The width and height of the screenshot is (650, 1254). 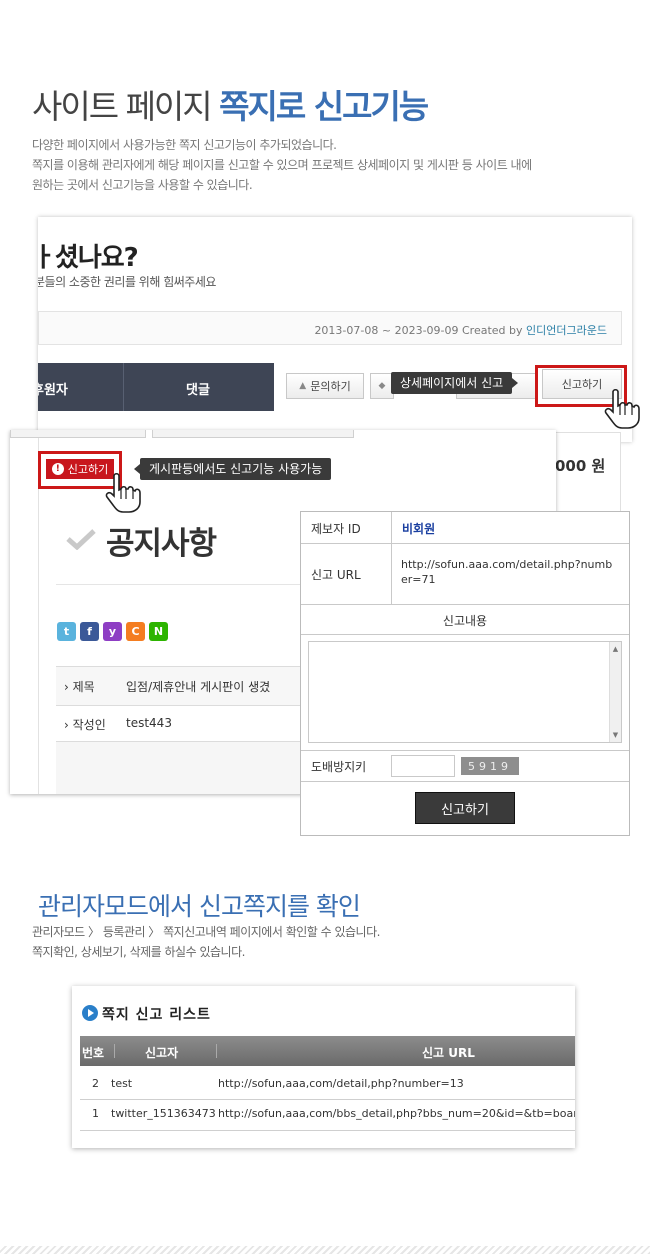 What do you see at coordinates (198, 687) in the screenshot?
I see `subject-value: 입점/제휴안내 게시판이 생겼` at bounding box center [198, 687].